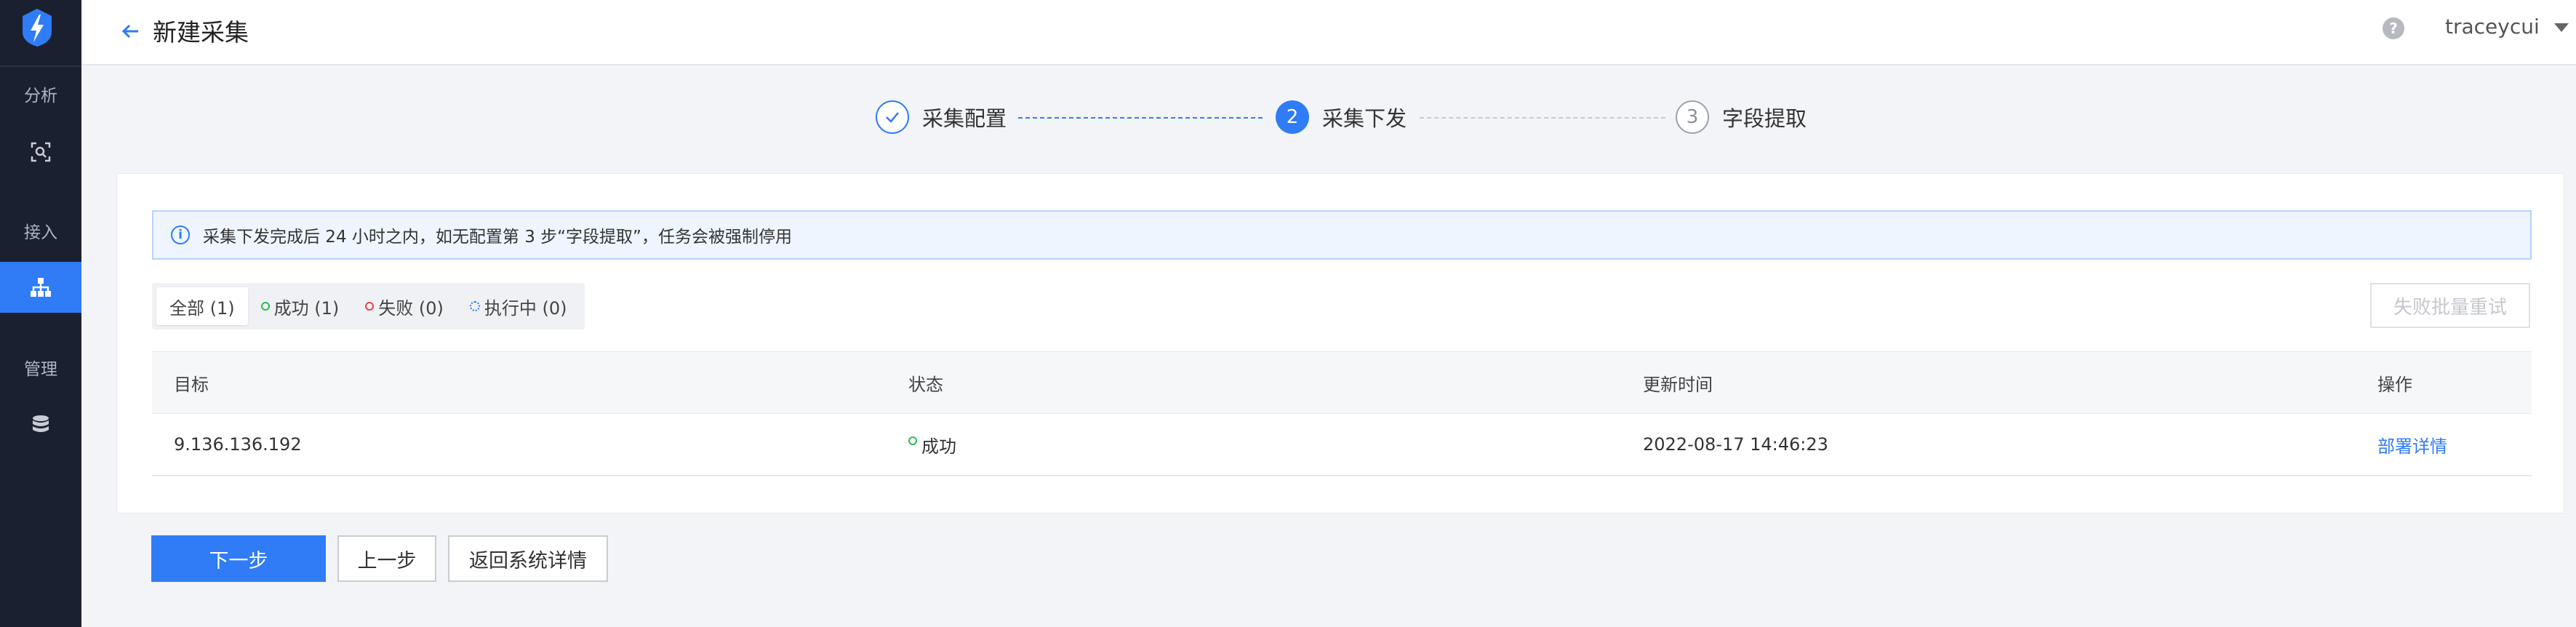  I want to click on filter-running: 执行中 (0), so click(518, 306).